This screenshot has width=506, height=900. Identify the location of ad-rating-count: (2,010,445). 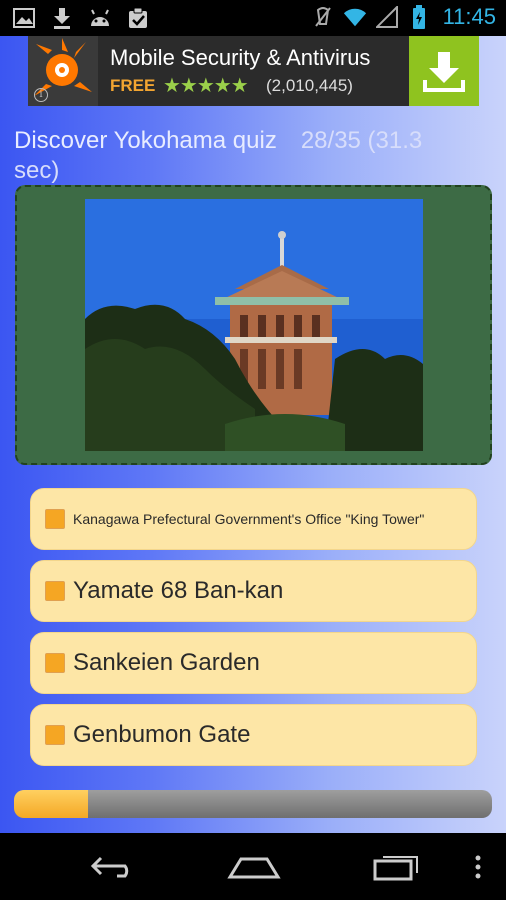
(309, 85).